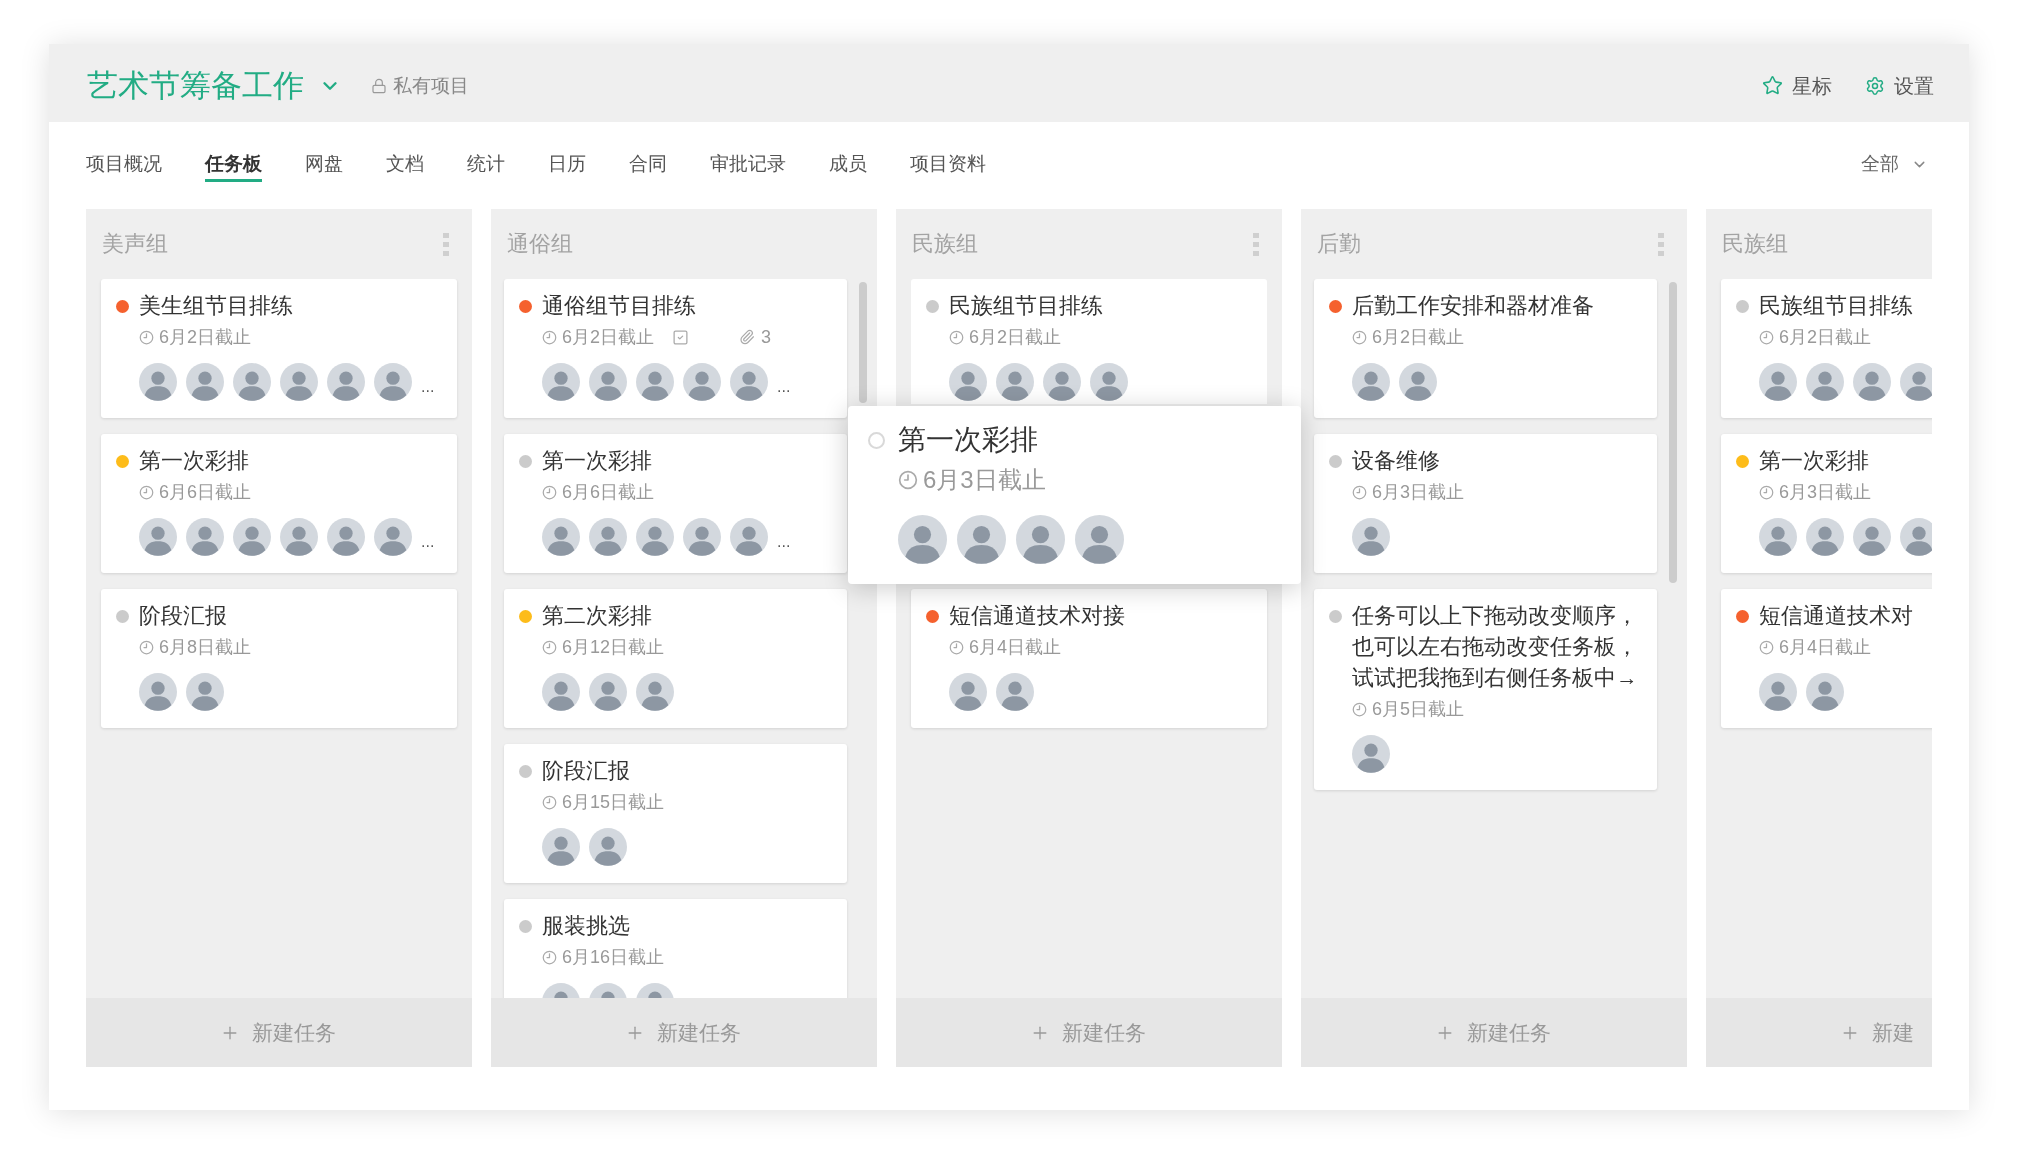  I want to click on nav-tab: 文档, so click(405, 166).